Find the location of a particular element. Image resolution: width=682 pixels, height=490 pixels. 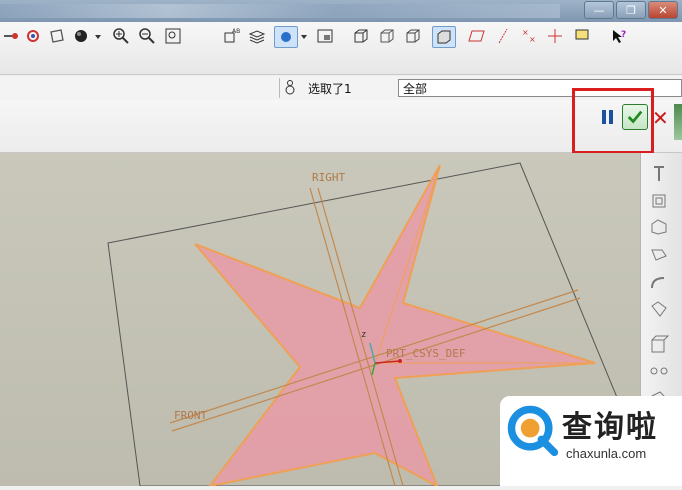

selection-status-icon is located at coordinates (290, 88).